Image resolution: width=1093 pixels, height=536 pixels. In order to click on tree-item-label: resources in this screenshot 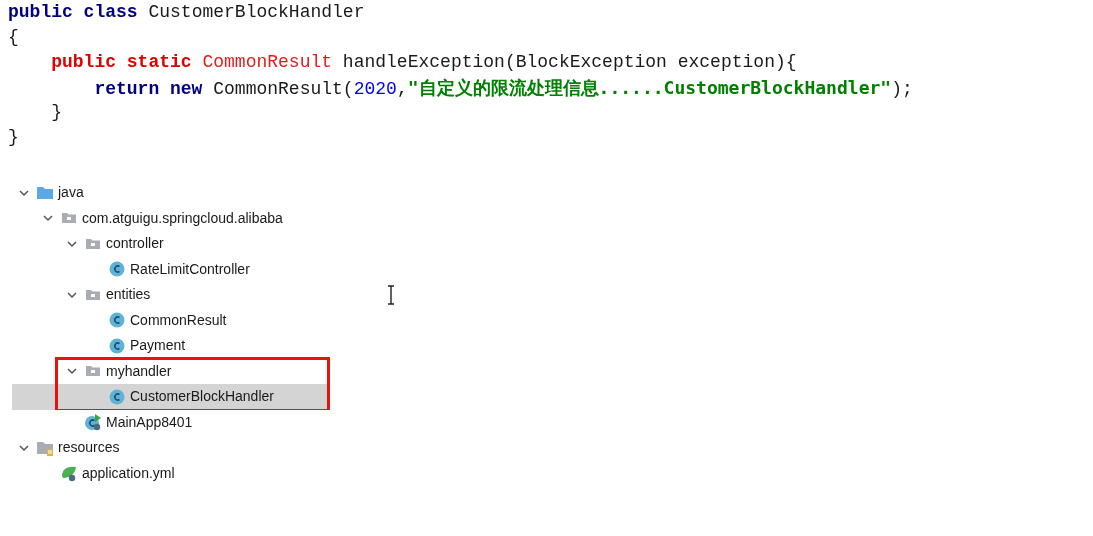, I will do `click(89, 448)`.